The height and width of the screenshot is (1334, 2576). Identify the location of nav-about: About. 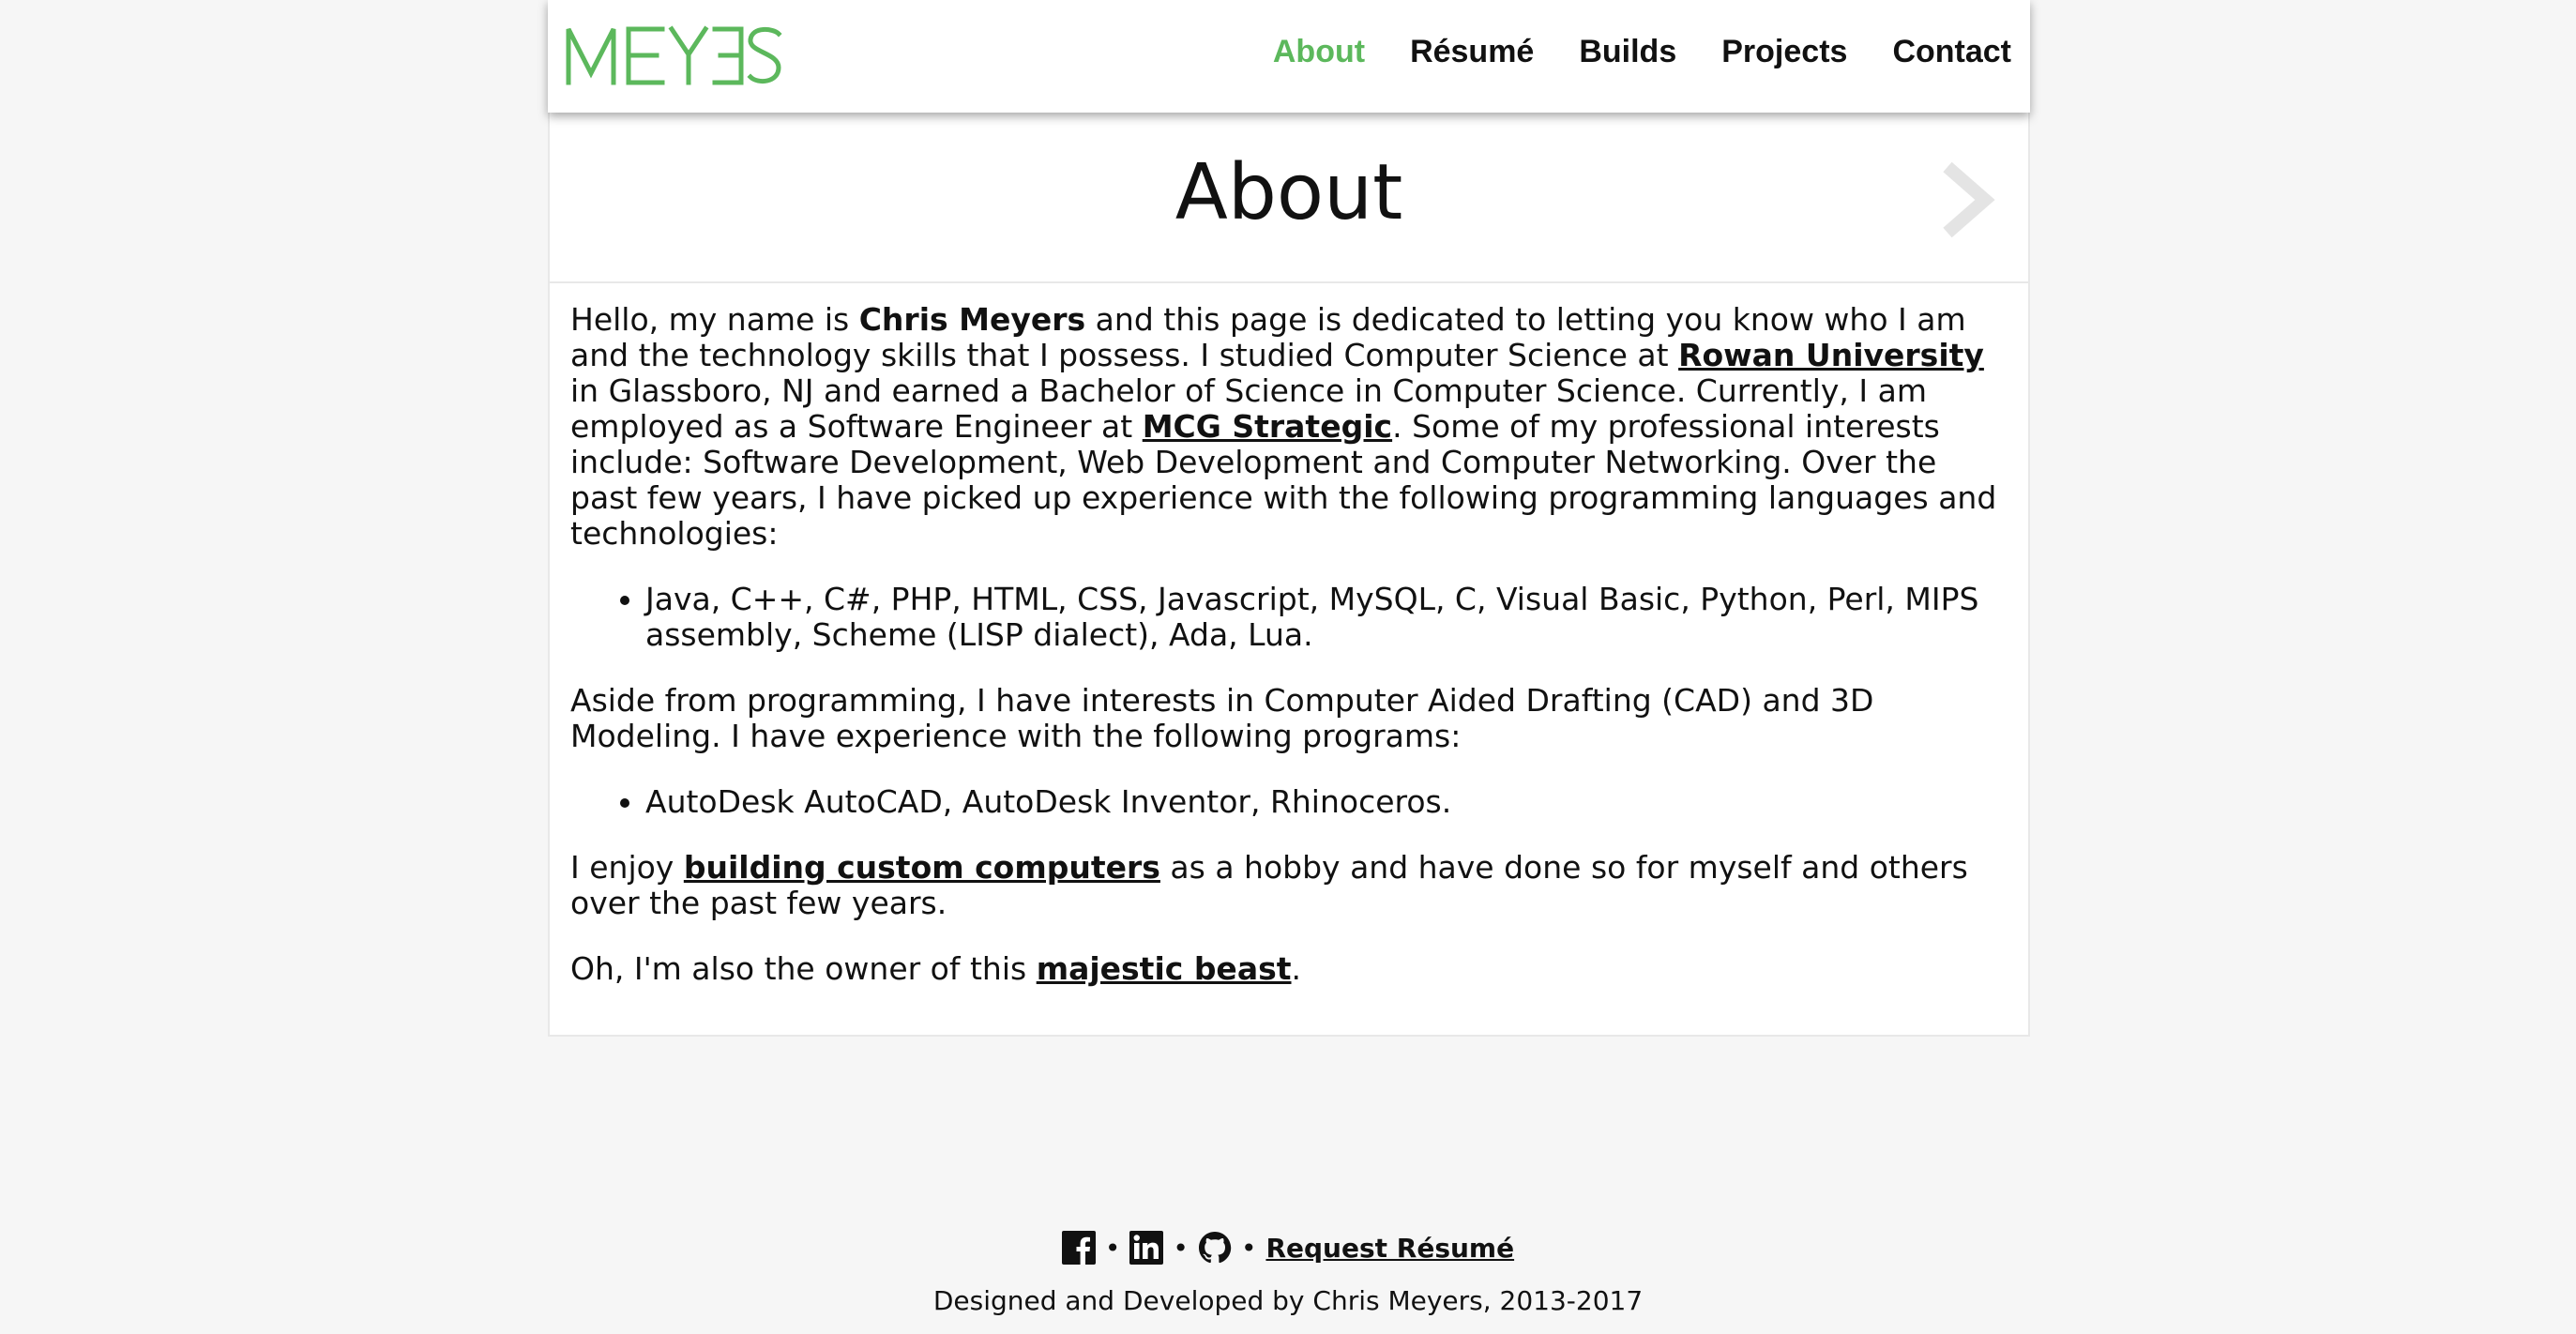
(1319, 52).